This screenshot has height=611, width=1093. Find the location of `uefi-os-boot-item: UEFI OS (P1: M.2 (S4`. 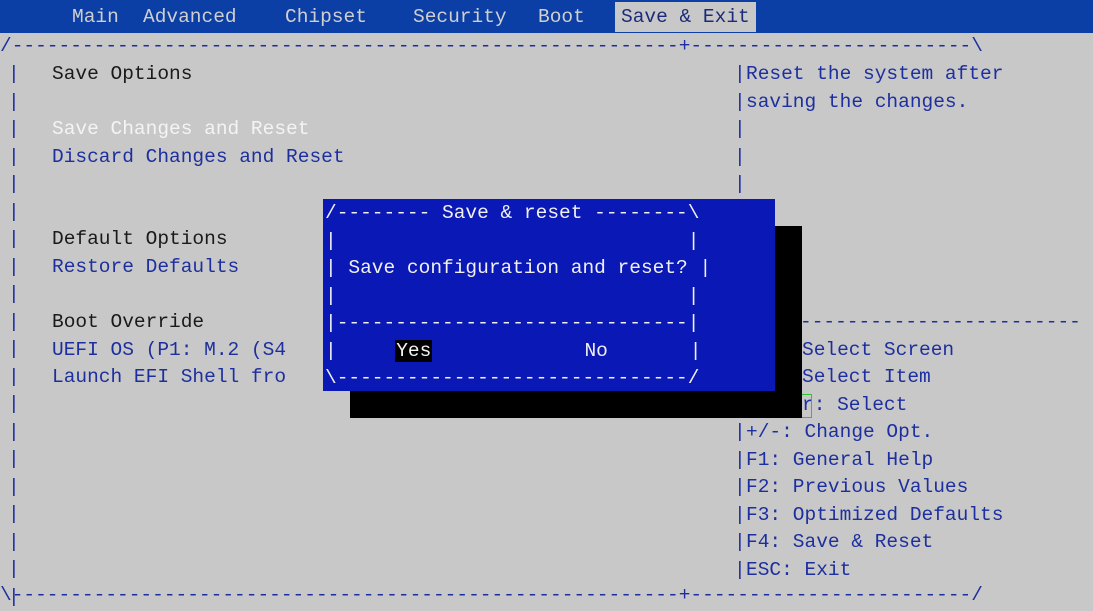

uefi-os-boot-item: UEFI OS (P1: M.2 (S4 is located at coordinates (169, 351).